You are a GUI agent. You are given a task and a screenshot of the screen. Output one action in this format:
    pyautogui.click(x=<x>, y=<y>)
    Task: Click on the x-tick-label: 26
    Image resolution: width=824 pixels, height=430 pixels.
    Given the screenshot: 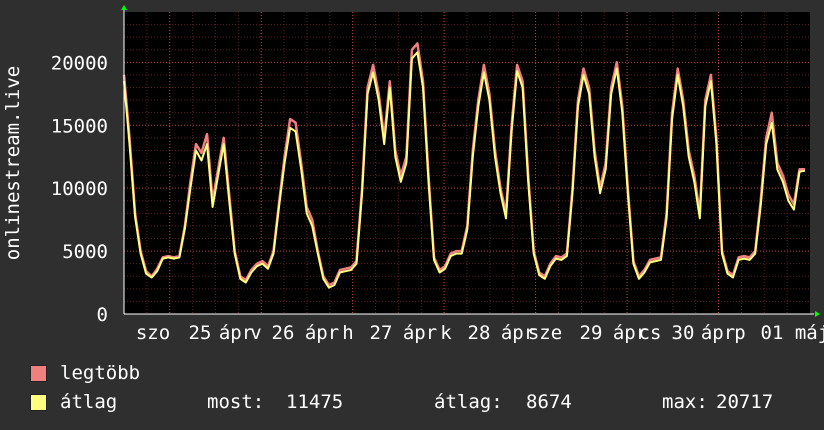 What is the action you would take?
    pyautogui.click(x=283, y=333)
    